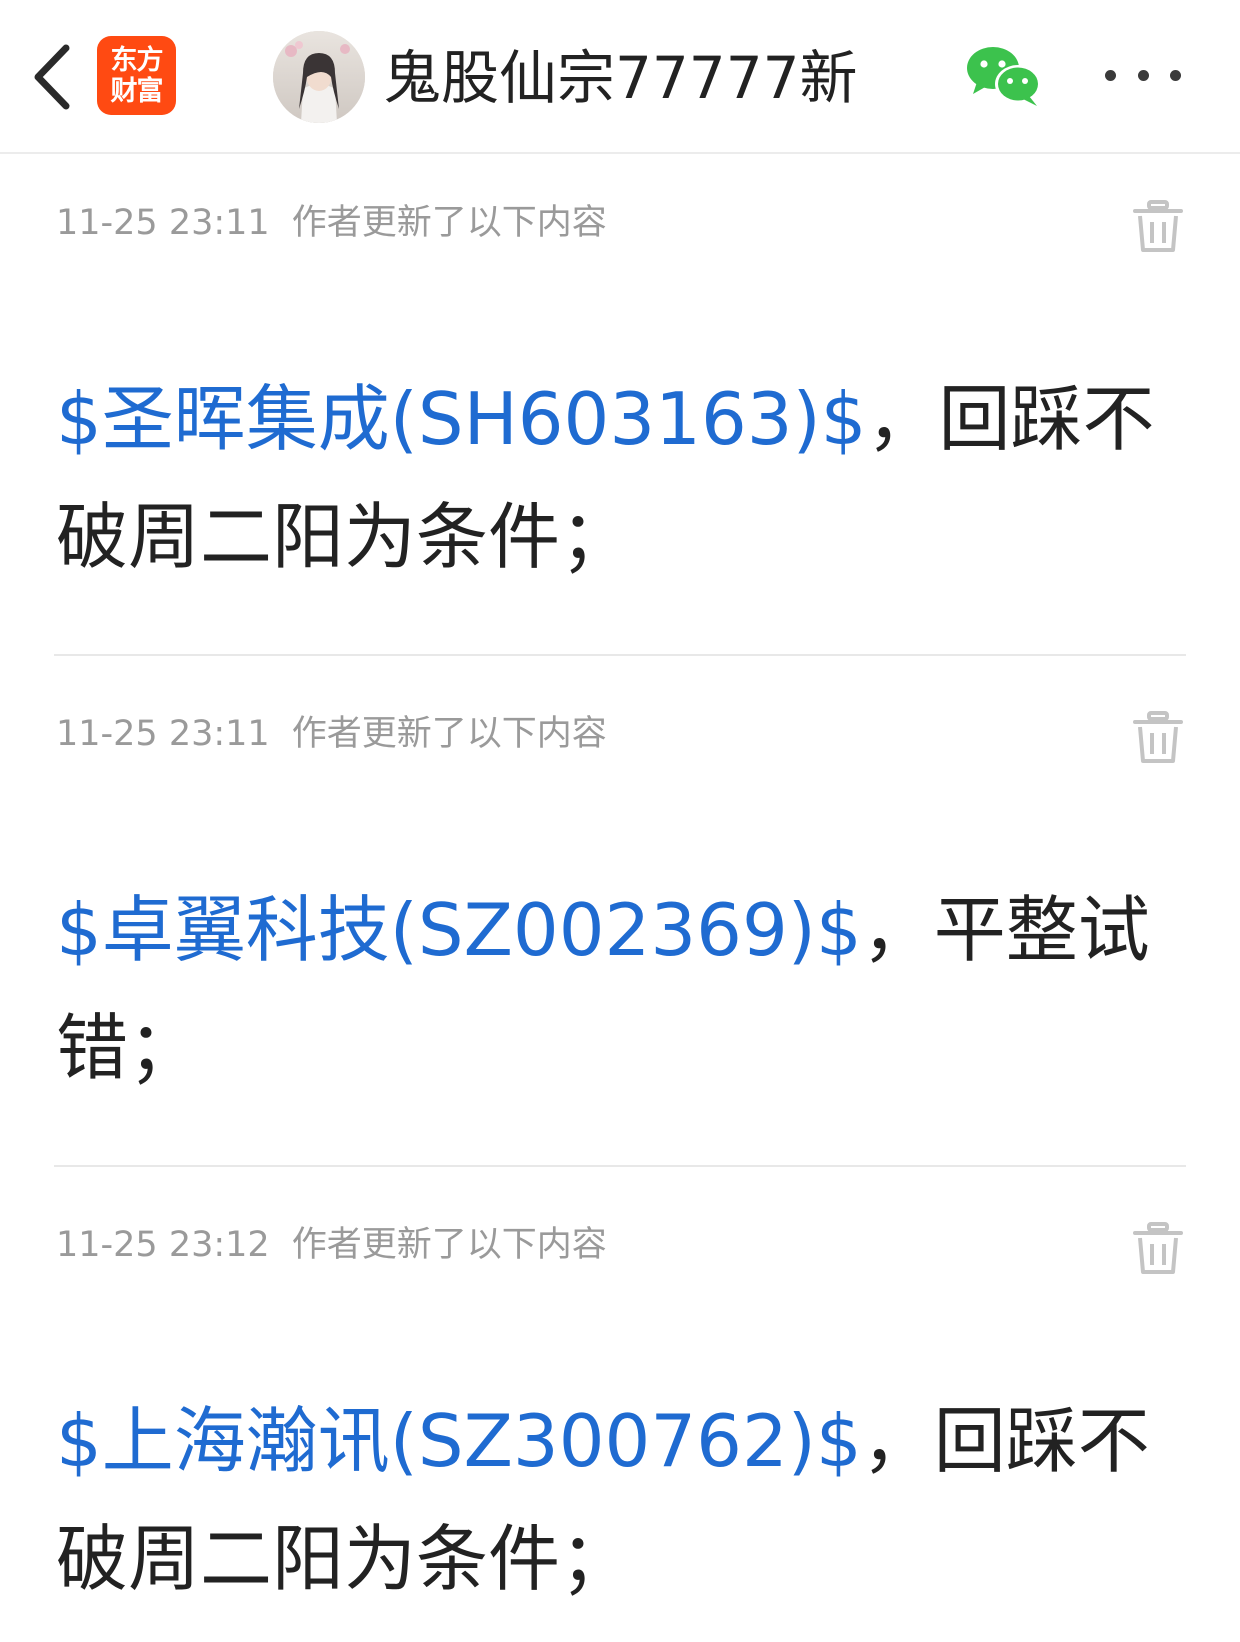 The width and height of the screenshot is (1240, 1642). I want to click on update-content: $卓翼科技(SZ002369)$，平整试错；, so click(626, 989).